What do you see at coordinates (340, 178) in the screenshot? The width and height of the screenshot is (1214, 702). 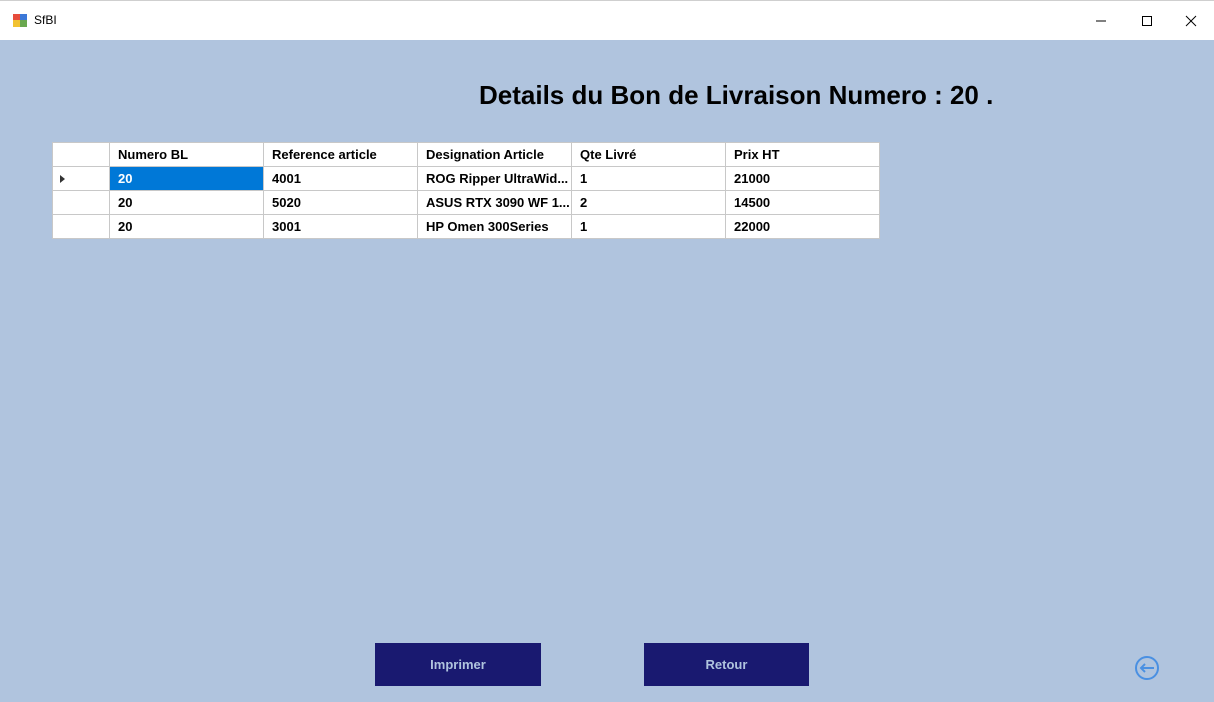 I see `table-cell: 4001` at bounding box center [340, 178].